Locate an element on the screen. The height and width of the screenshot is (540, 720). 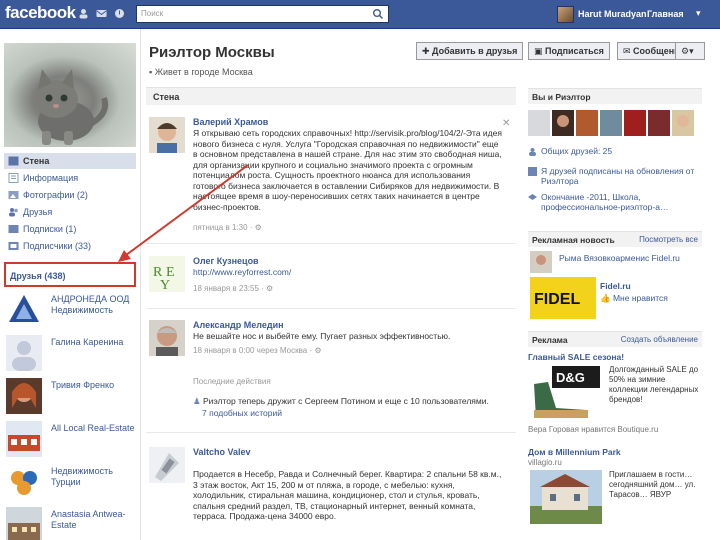
nav-photos: Фотографии (2) is located at coordinates (70, 195).